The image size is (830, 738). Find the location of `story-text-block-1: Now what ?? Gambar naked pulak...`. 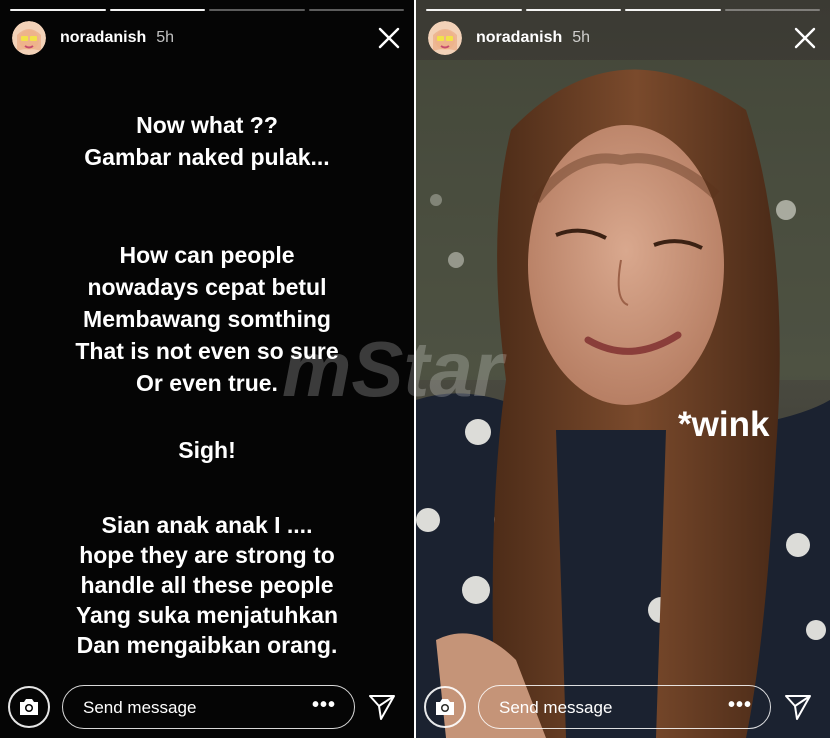

story-text-block-1: Now what ?? Gambar naked pulak... is located at coordinates (207, 141).